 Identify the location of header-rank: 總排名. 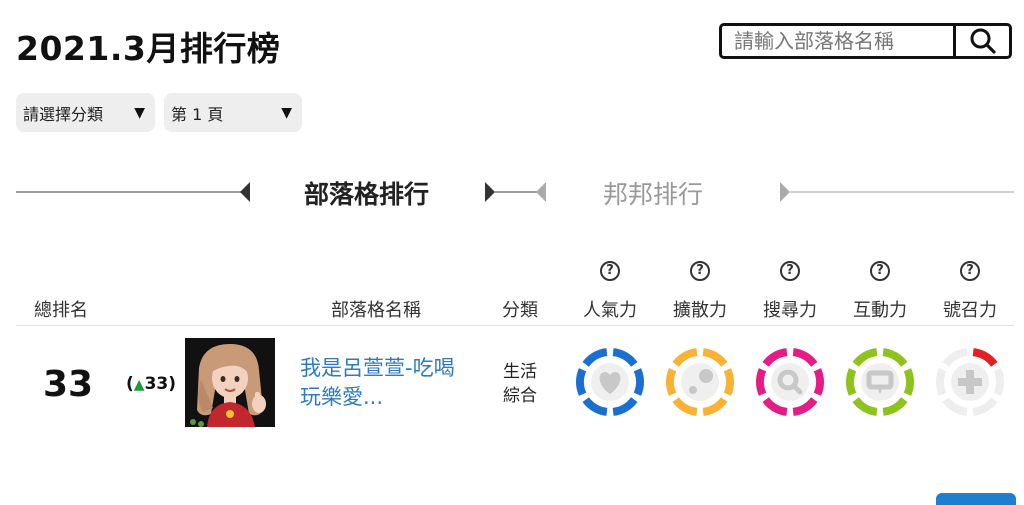
(61, 310).